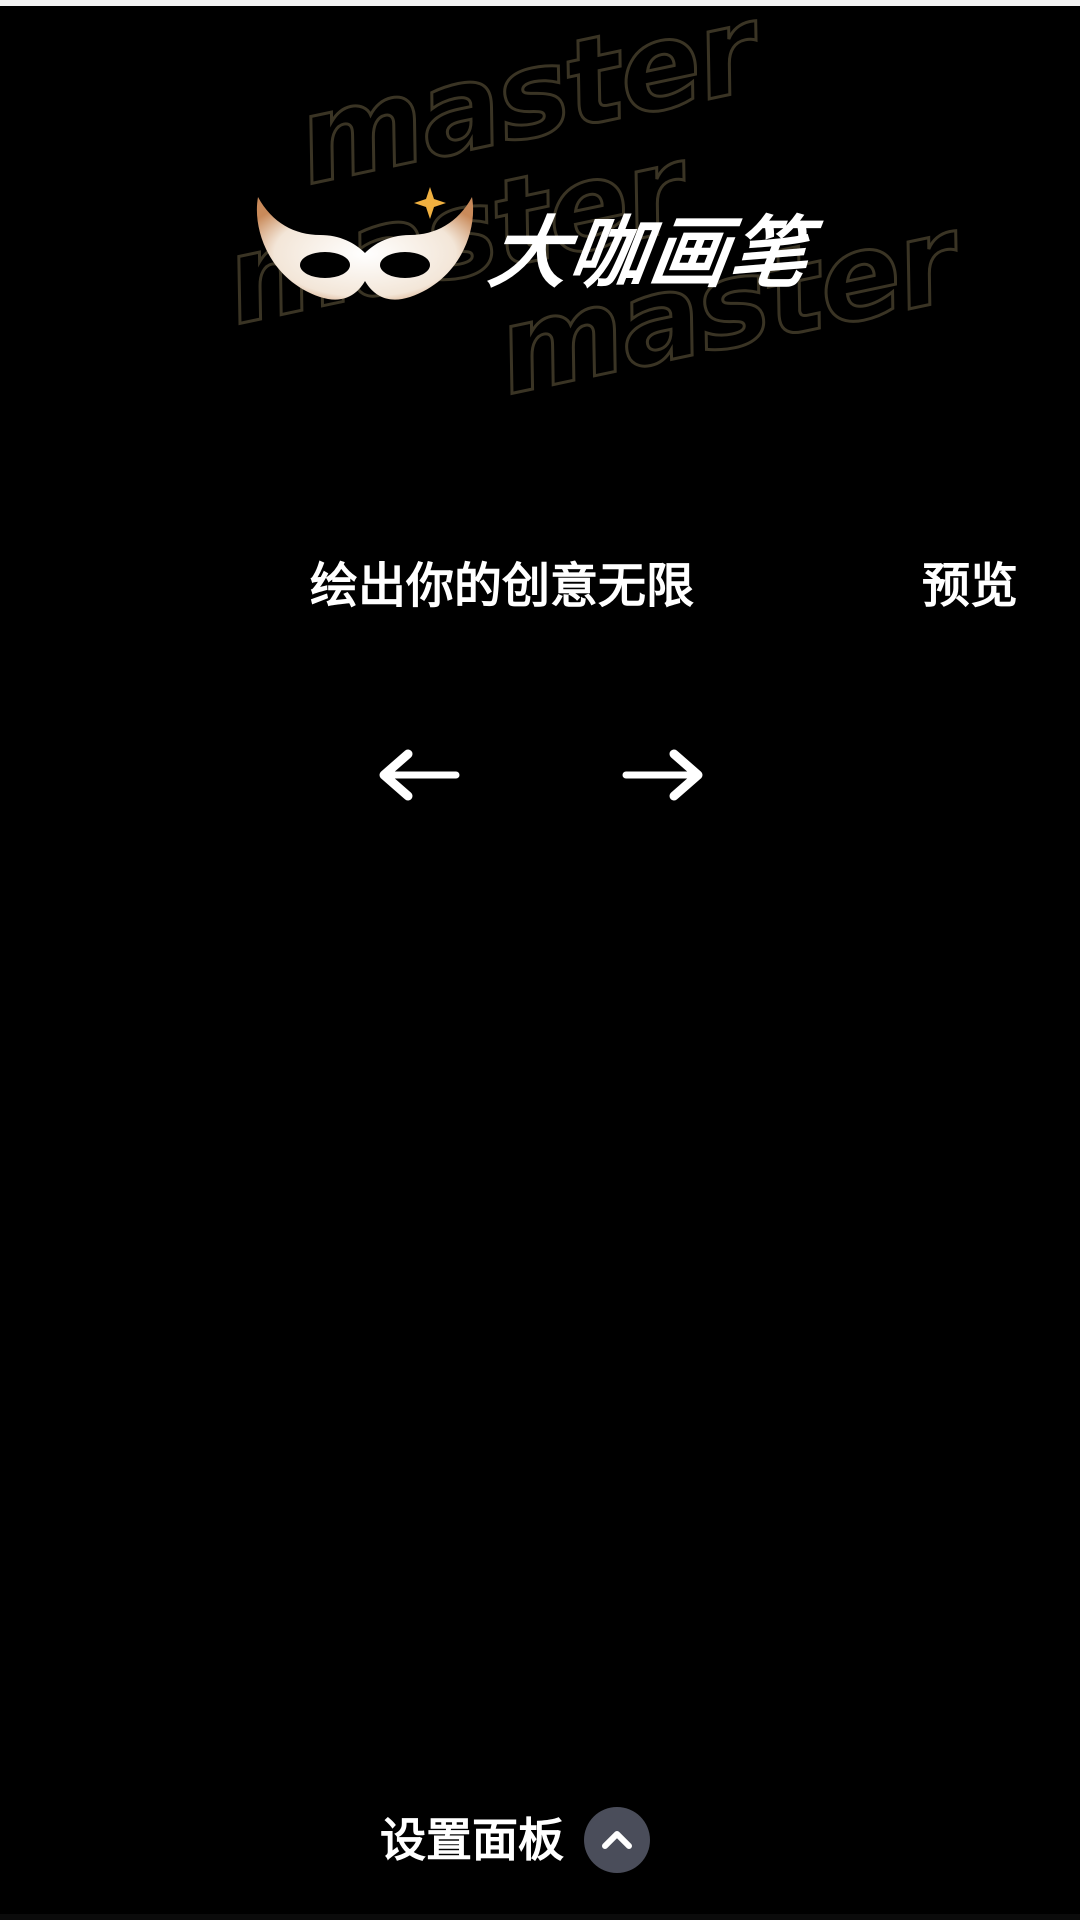 The image size is (1080, 1920). I want to click on settings-expand-button, so click(617, 1840).